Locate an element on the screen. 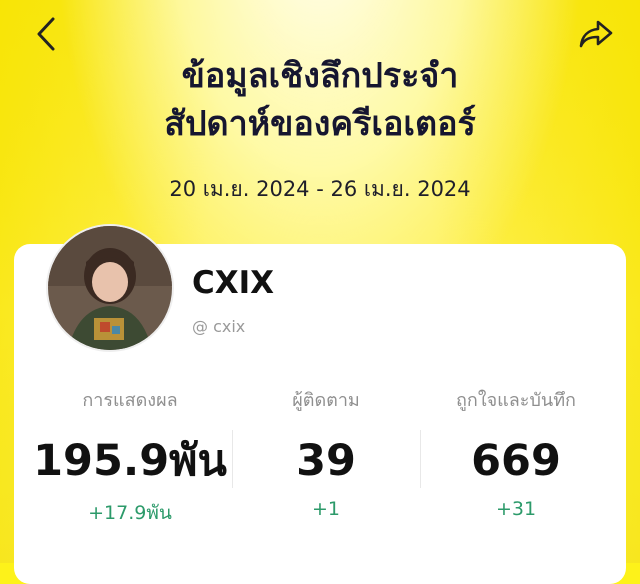 The height and width of the screenshot is (584, 640). date-range: 20 เม.ย. 2024 - 26 เม.ย. 2024 is located at coordinates (320, 189).